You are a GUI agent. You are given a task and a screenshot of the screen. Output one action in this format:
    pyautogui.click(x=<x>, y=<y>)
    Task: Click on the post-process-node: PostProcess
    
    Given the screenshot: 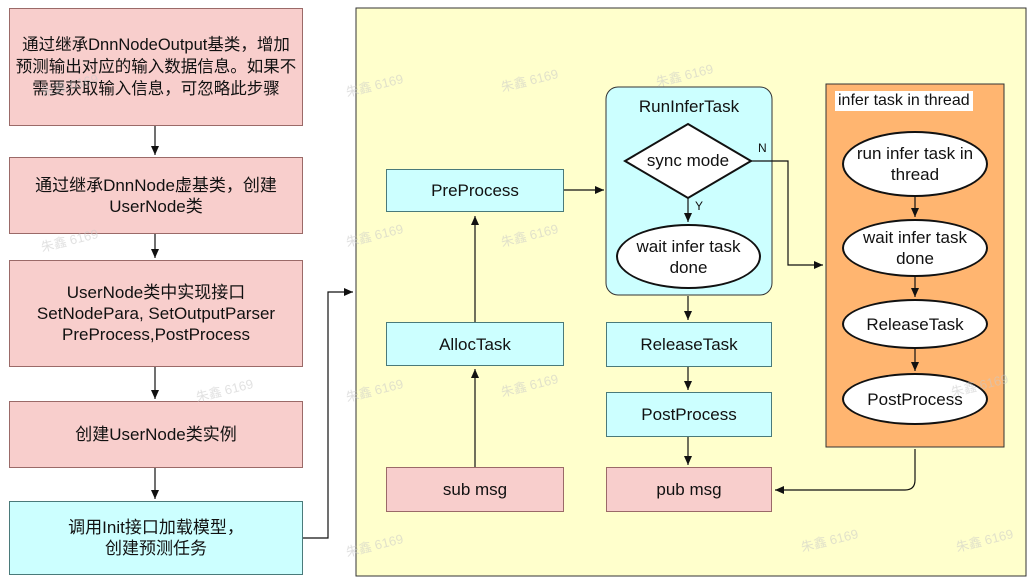 What is the action you would take?
    pyautogui.click(x=689, y=414)
    